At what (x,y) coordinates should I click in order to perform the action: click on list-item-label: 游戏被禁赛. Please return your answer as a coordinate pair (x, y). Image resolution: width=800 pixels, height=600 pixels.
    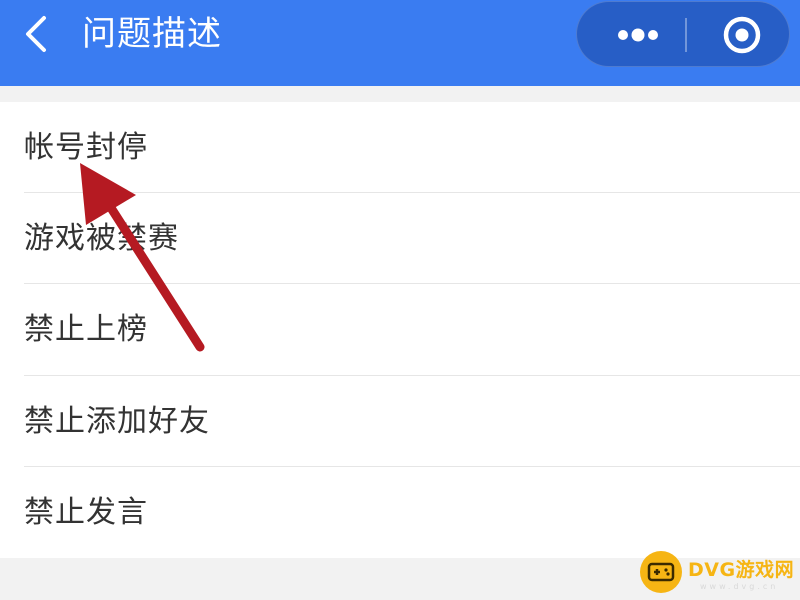
    Looking at the image, I should click on (101, 239).